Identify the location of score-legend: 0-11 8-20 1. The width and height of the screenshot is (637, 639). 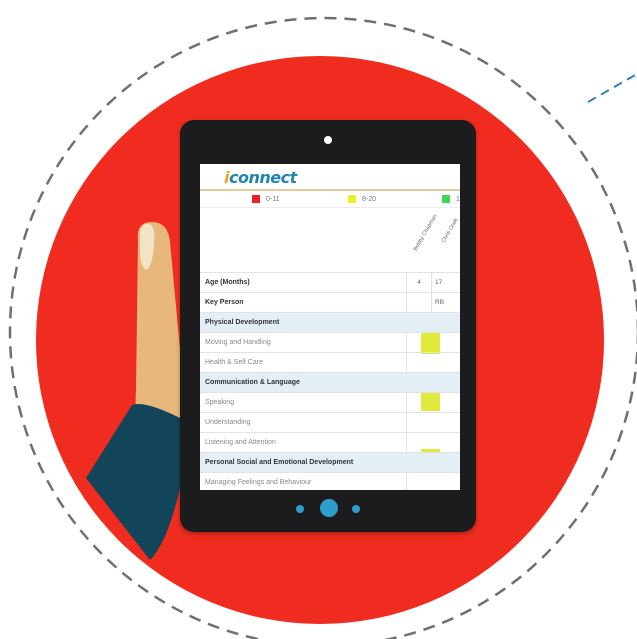
(330, 199).